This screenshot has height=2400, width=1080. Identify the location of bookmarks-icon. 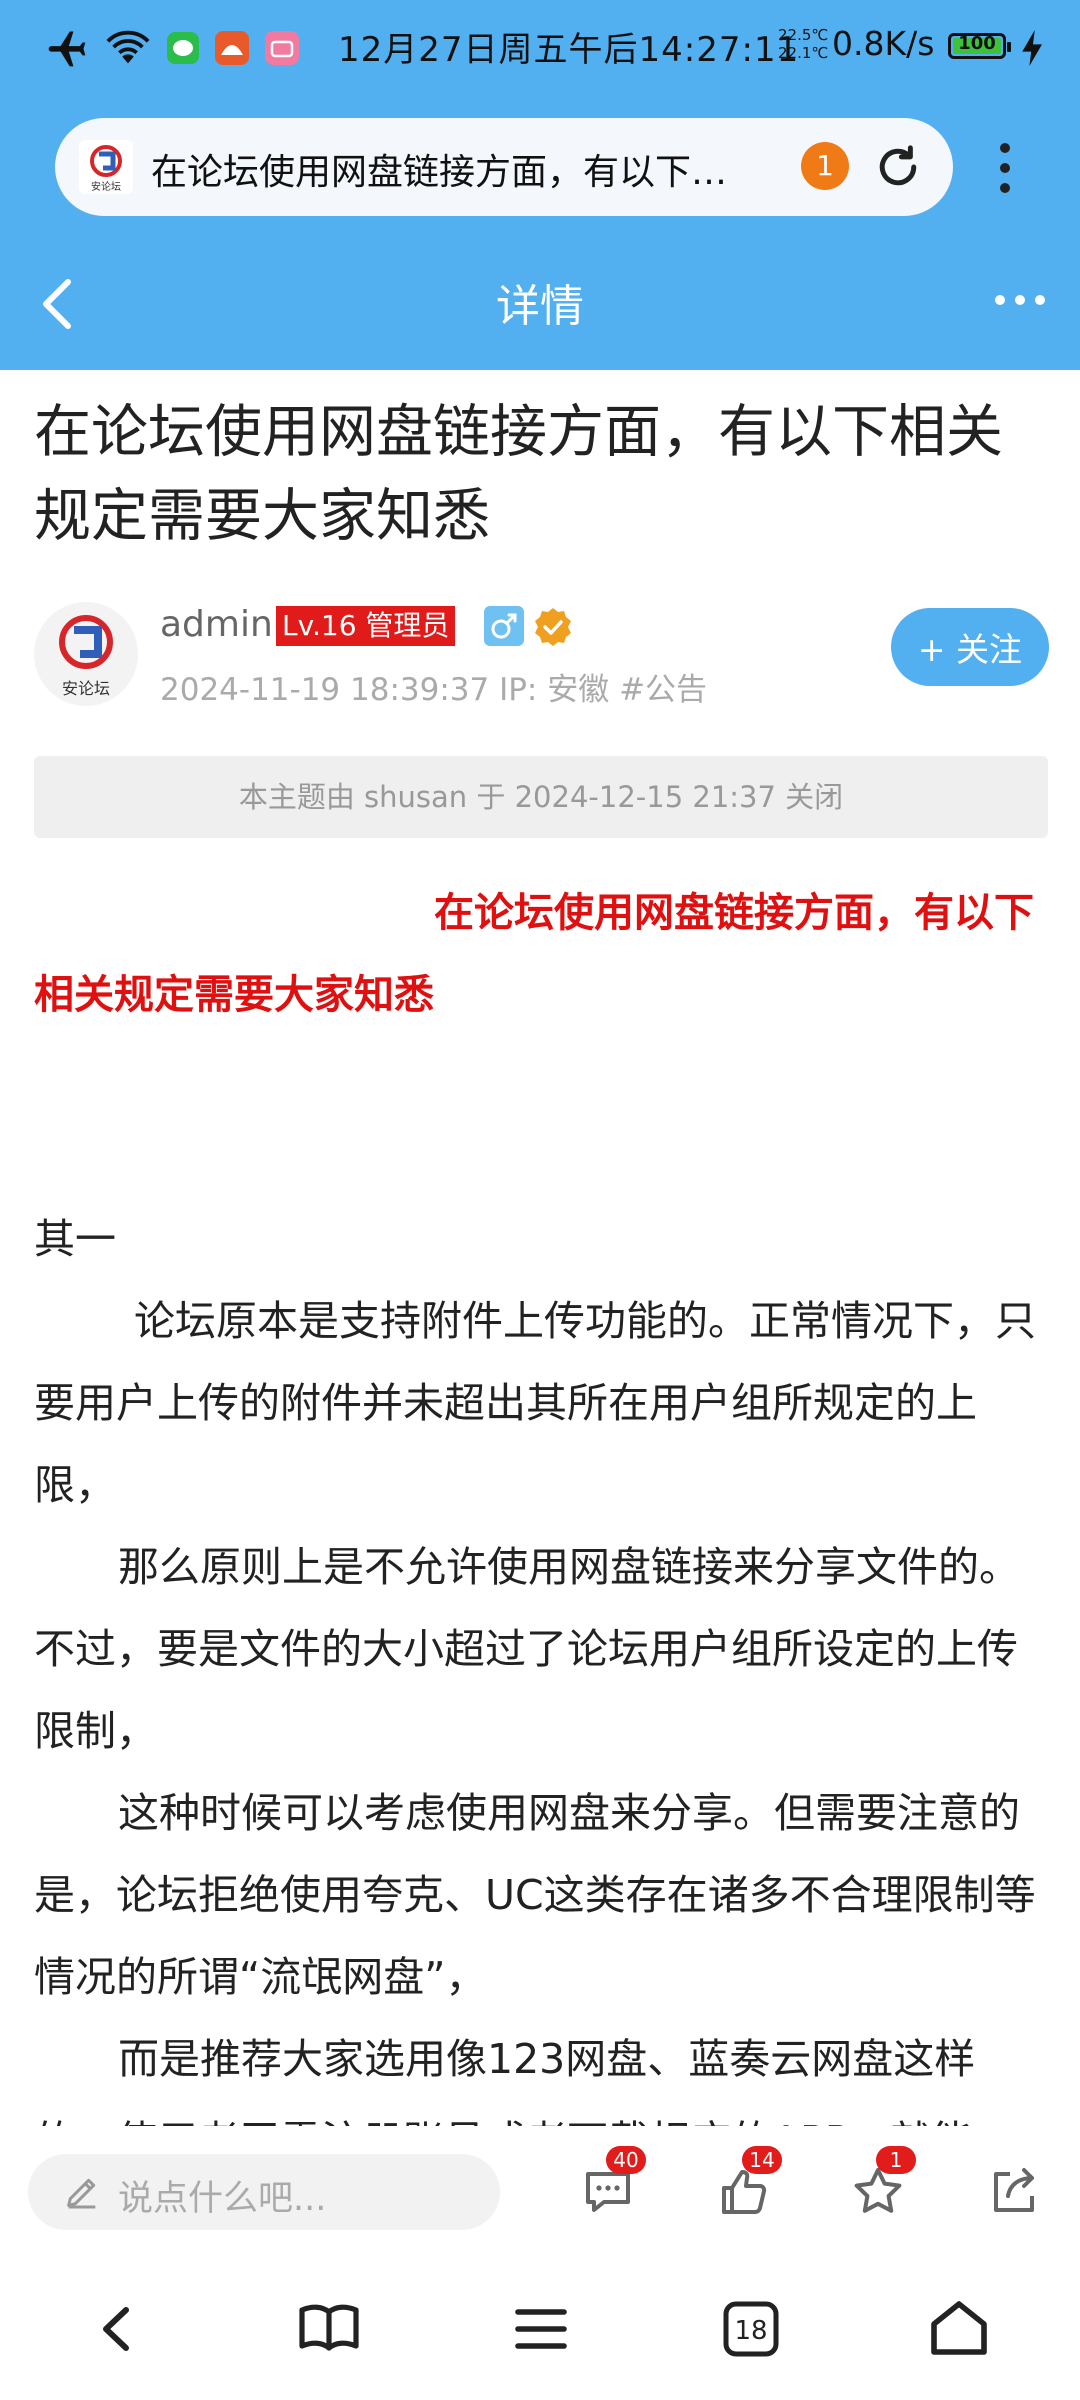
(329, 2329).